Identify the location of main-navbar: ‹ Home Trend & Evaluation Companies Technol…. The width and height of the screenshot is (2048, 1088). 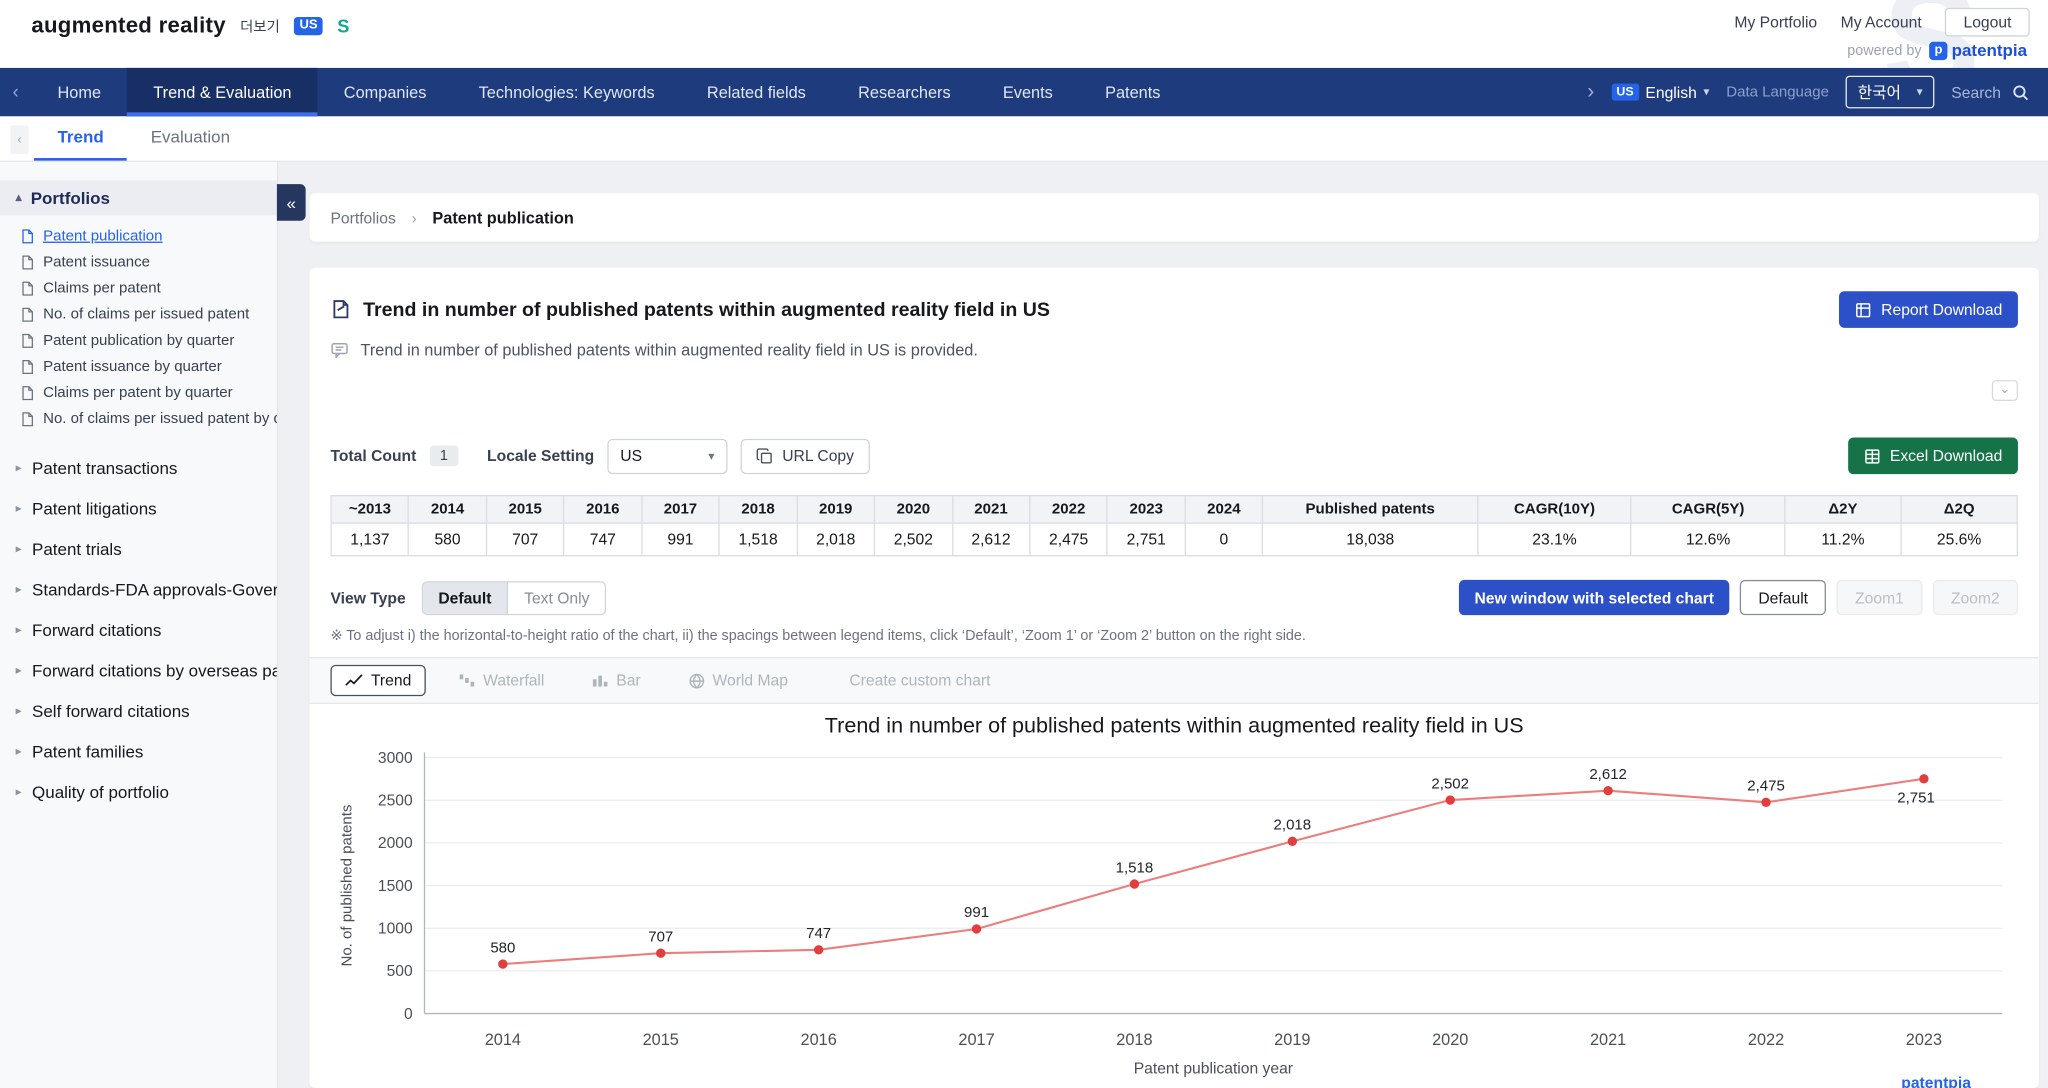
(1024, 92).